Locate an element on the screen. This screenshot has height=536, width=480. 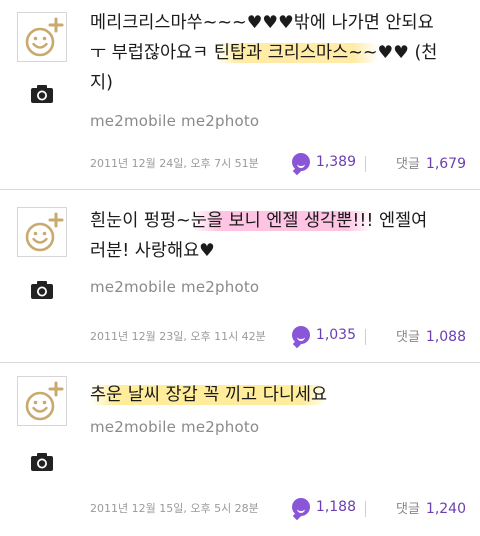
post-meta: 2011년 12월 24일, 오후 7시 51분 1,389 댓글 1,679 is located at coordinates (278, 164).